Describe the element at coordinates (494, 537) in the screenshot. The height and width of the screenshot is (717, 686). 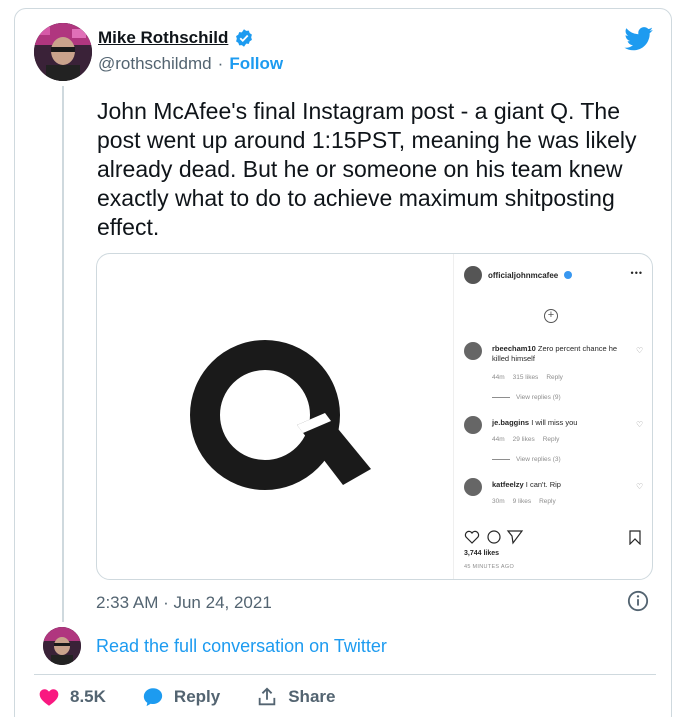
I see `ig-comment-icon` at that location.